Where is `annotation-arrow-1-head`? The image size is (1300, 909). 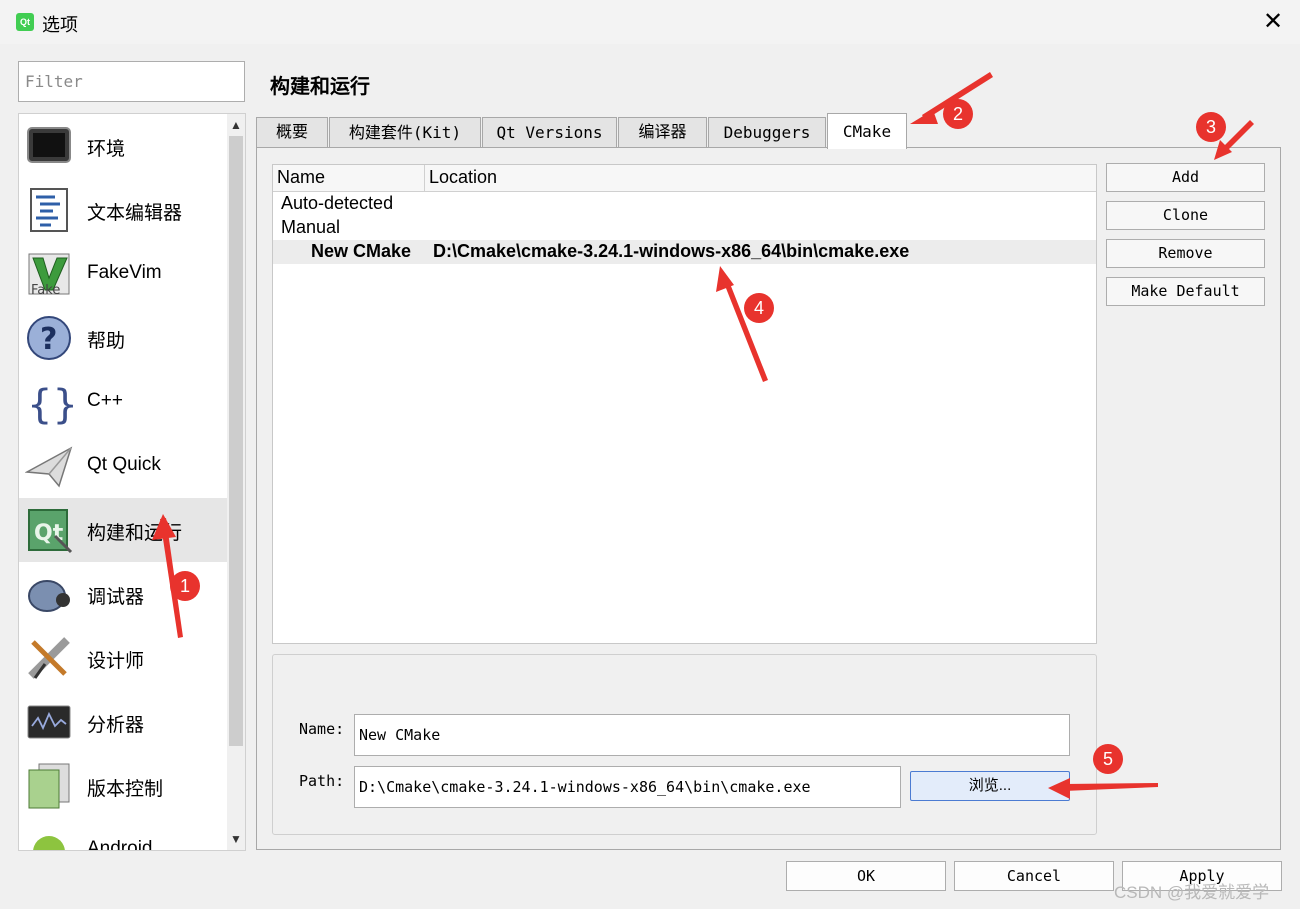
annotation-arrow-1-head is located at coordinates (164, 527).